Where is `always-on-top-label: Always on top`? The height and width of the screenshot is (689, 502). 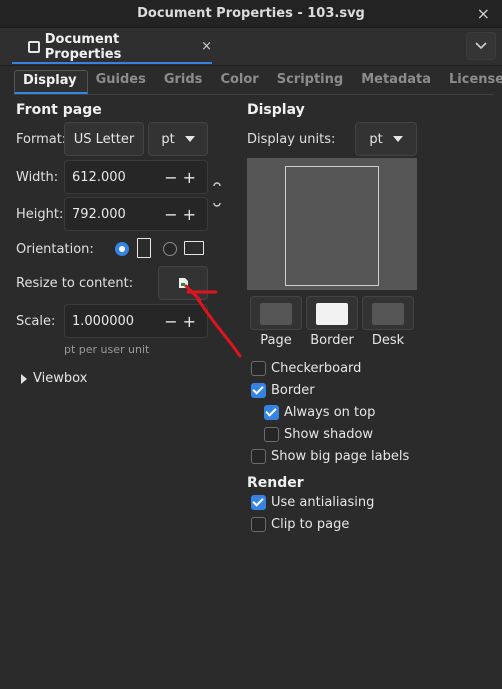 always-on-top-label: Always on top is located at coordinates (330, 412).